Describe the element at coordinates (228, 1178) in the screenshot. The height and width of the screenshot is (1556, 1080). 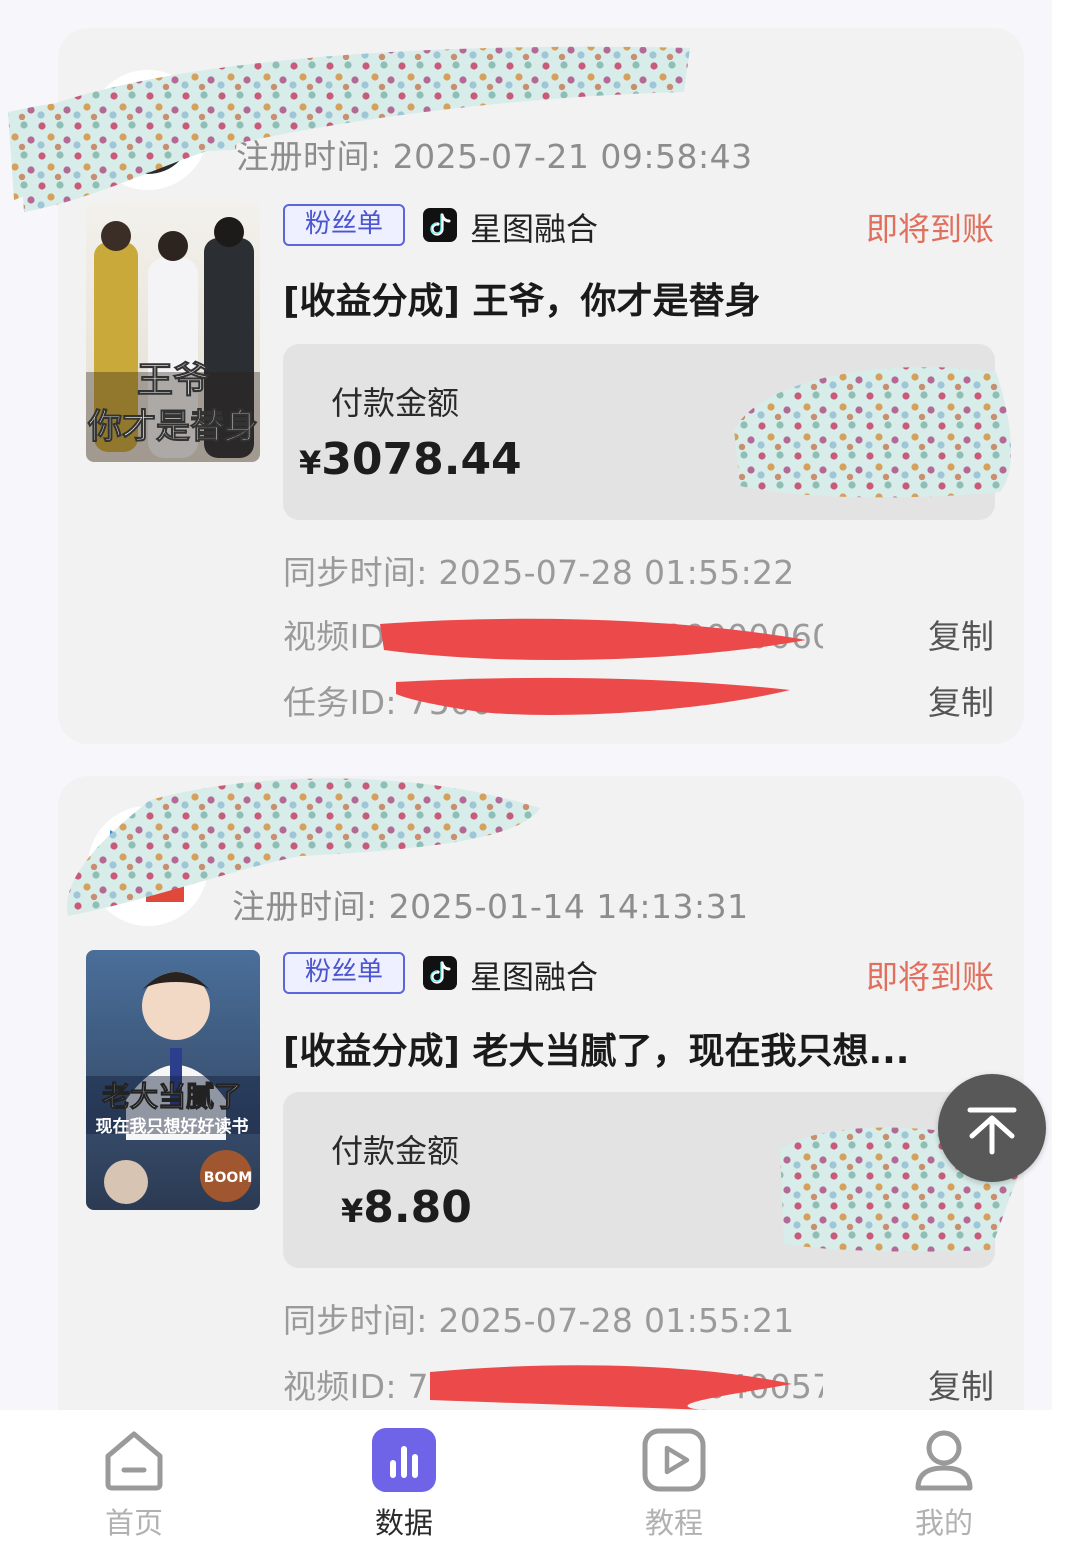
I see `svg-text: BOOM` at that location.